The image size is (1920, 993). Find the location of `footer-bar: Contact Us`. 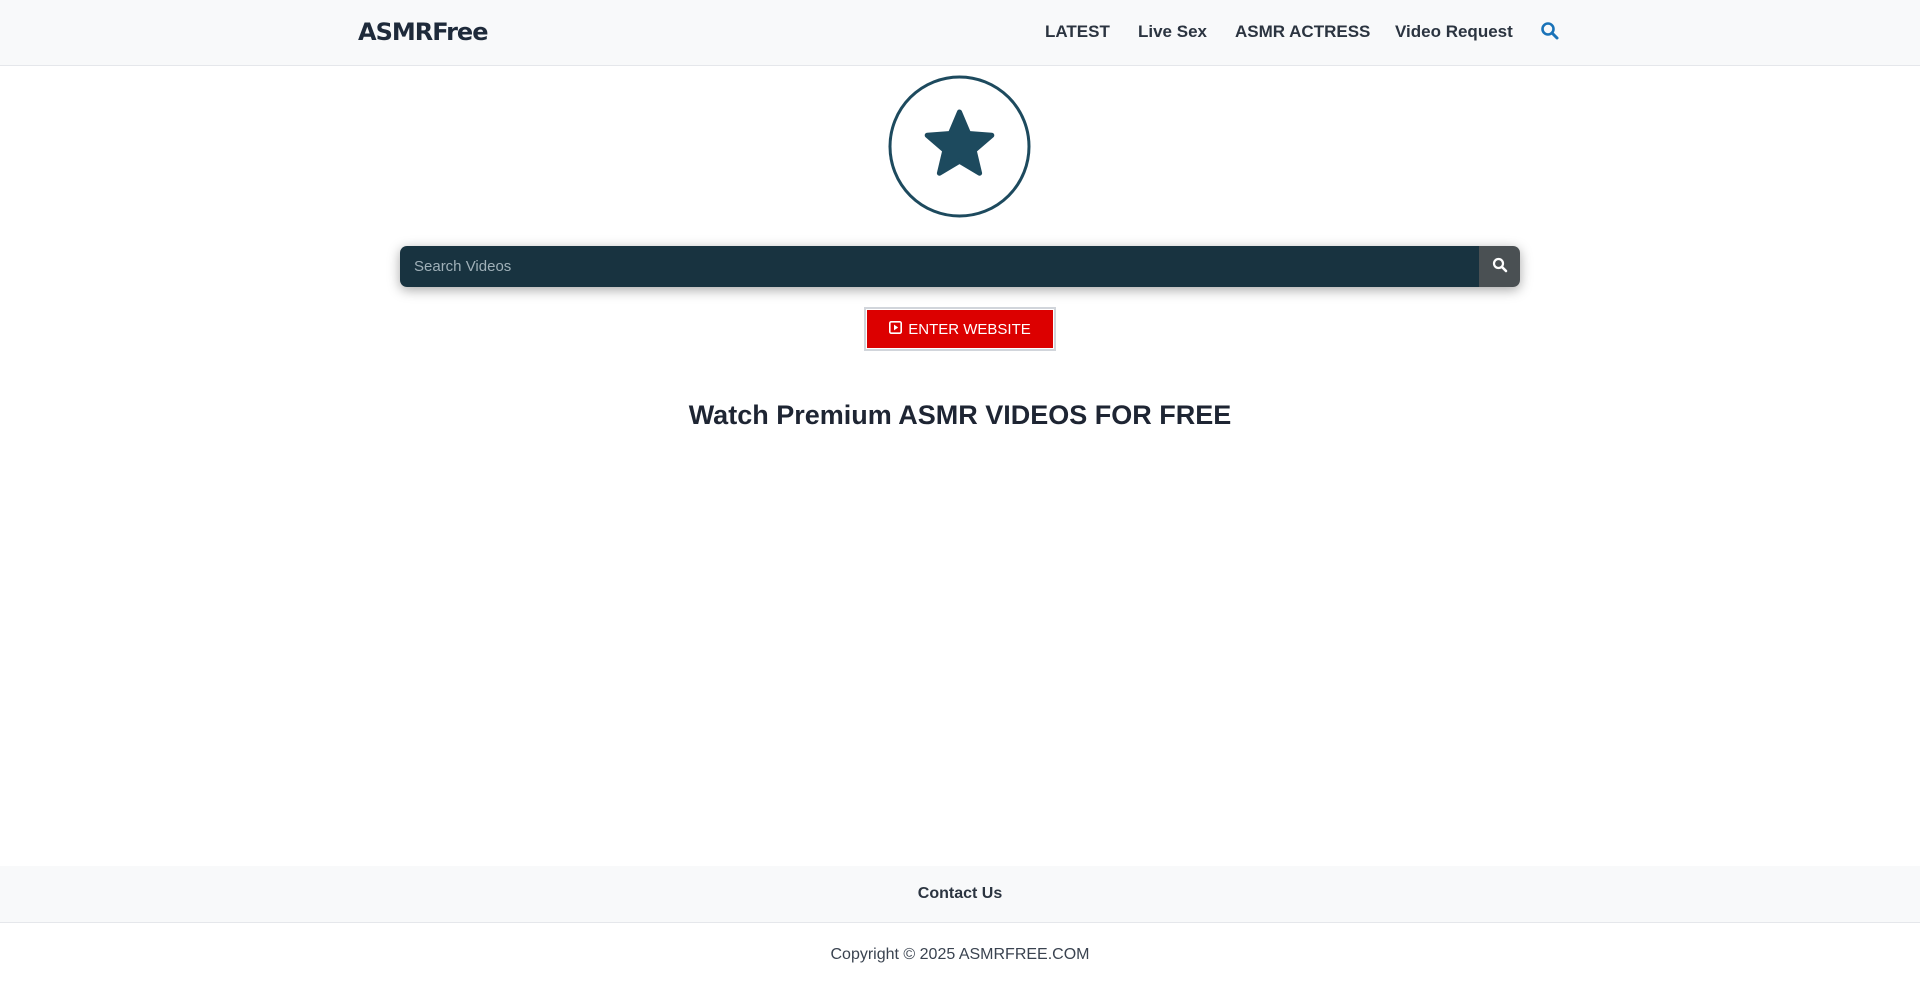

footer-bar: Contact Us is located at coordinates (960, 894).